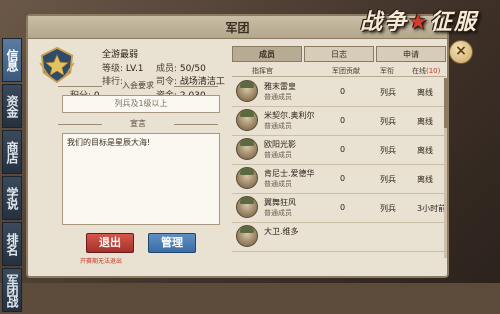 Image resolution: width=500 pixels, height=314 pixels. Describe the element at coordinates (289, 115) in the screenshot. I see `member-name: 米契尔.奥利尔` at that location.